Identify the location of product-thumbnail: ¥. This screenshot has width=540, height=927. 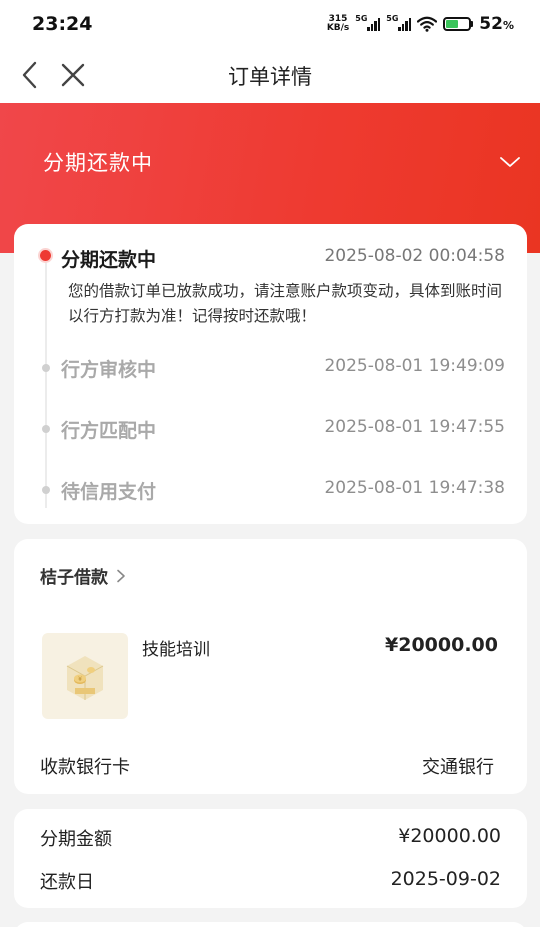
(85, 676).